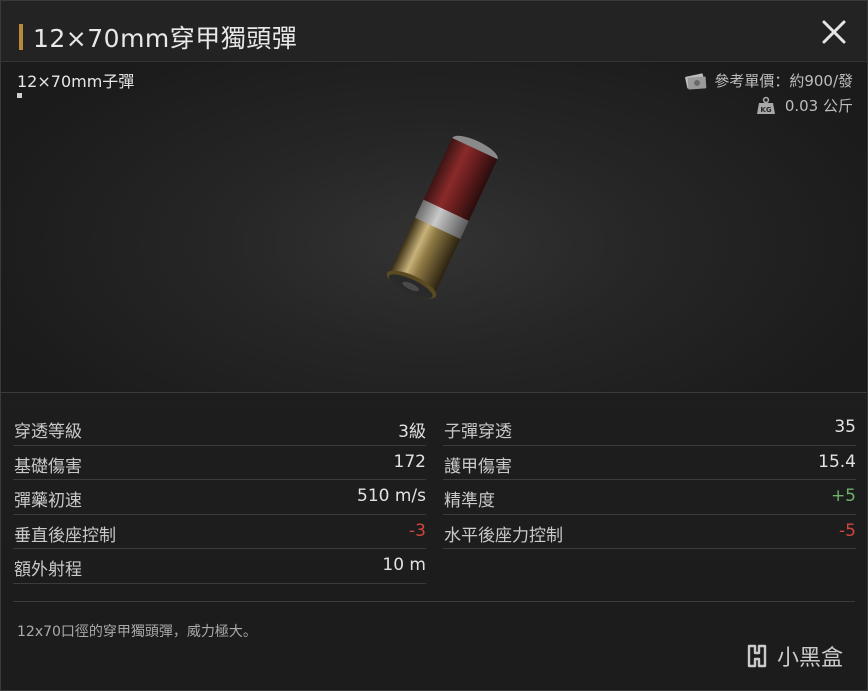 The image size is (868, 691). What do you see at coordinates (649, 463) in the screenshot?
I see `stat-row-armor-damage: 護甲傷害 15.4` at bounding box center [649, 463].